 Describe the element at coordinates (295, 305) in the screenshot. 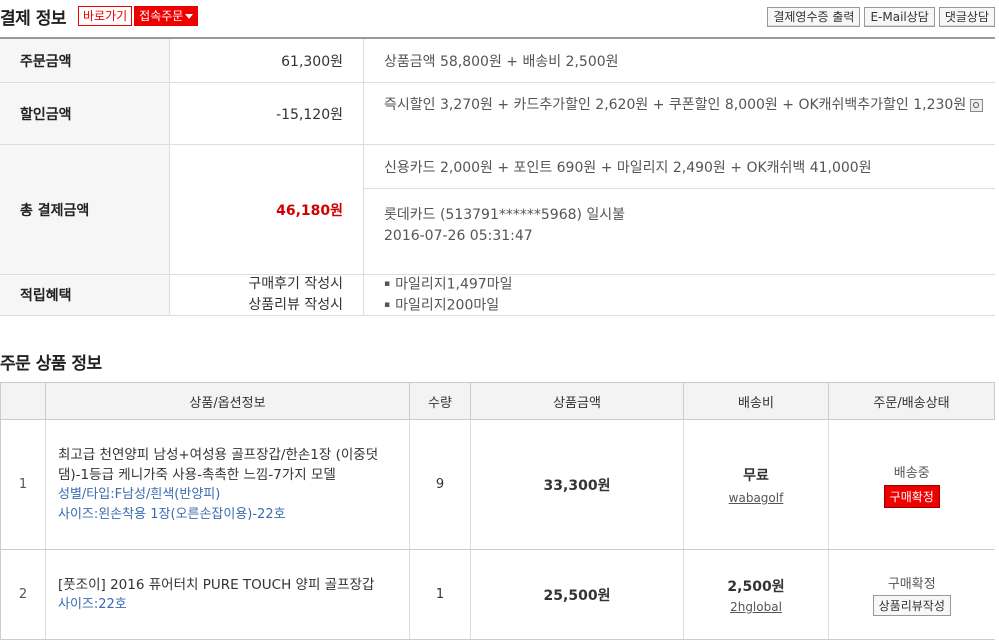

I see `reward-cond-2: 상품리뷰 작성시` at that location.